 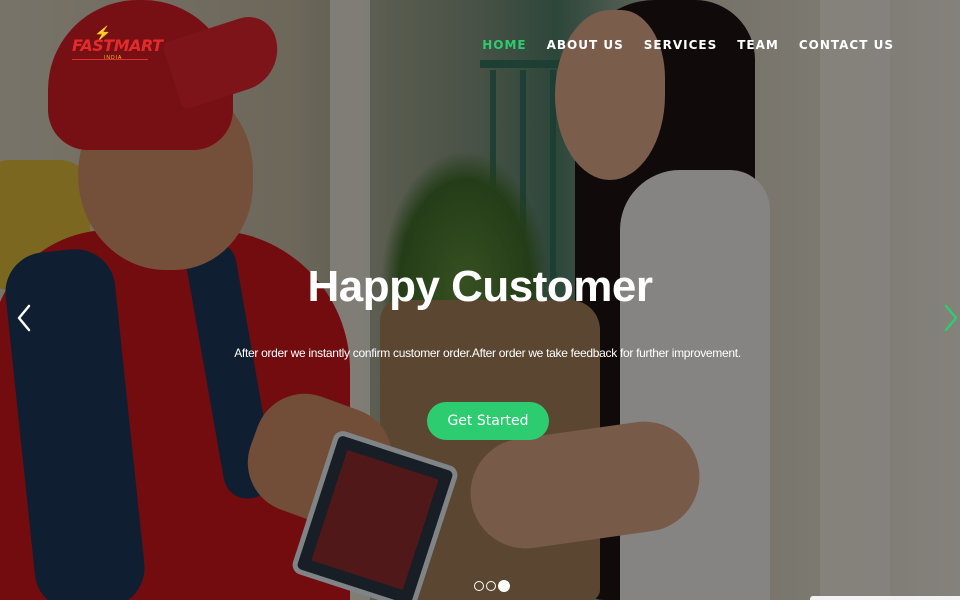 I want to click on carousel-next-button, so click(x=950, y=318).